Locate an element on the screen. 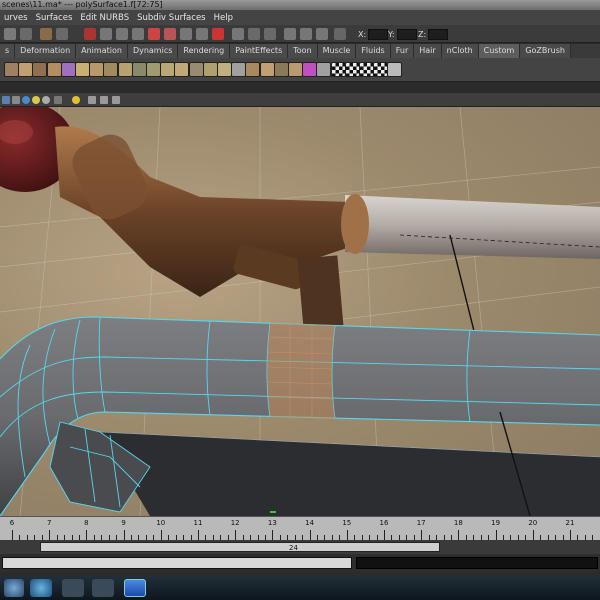 The height and width of the screenshot is (600, 600). default-light-icon is located at coordinates (46, 100).